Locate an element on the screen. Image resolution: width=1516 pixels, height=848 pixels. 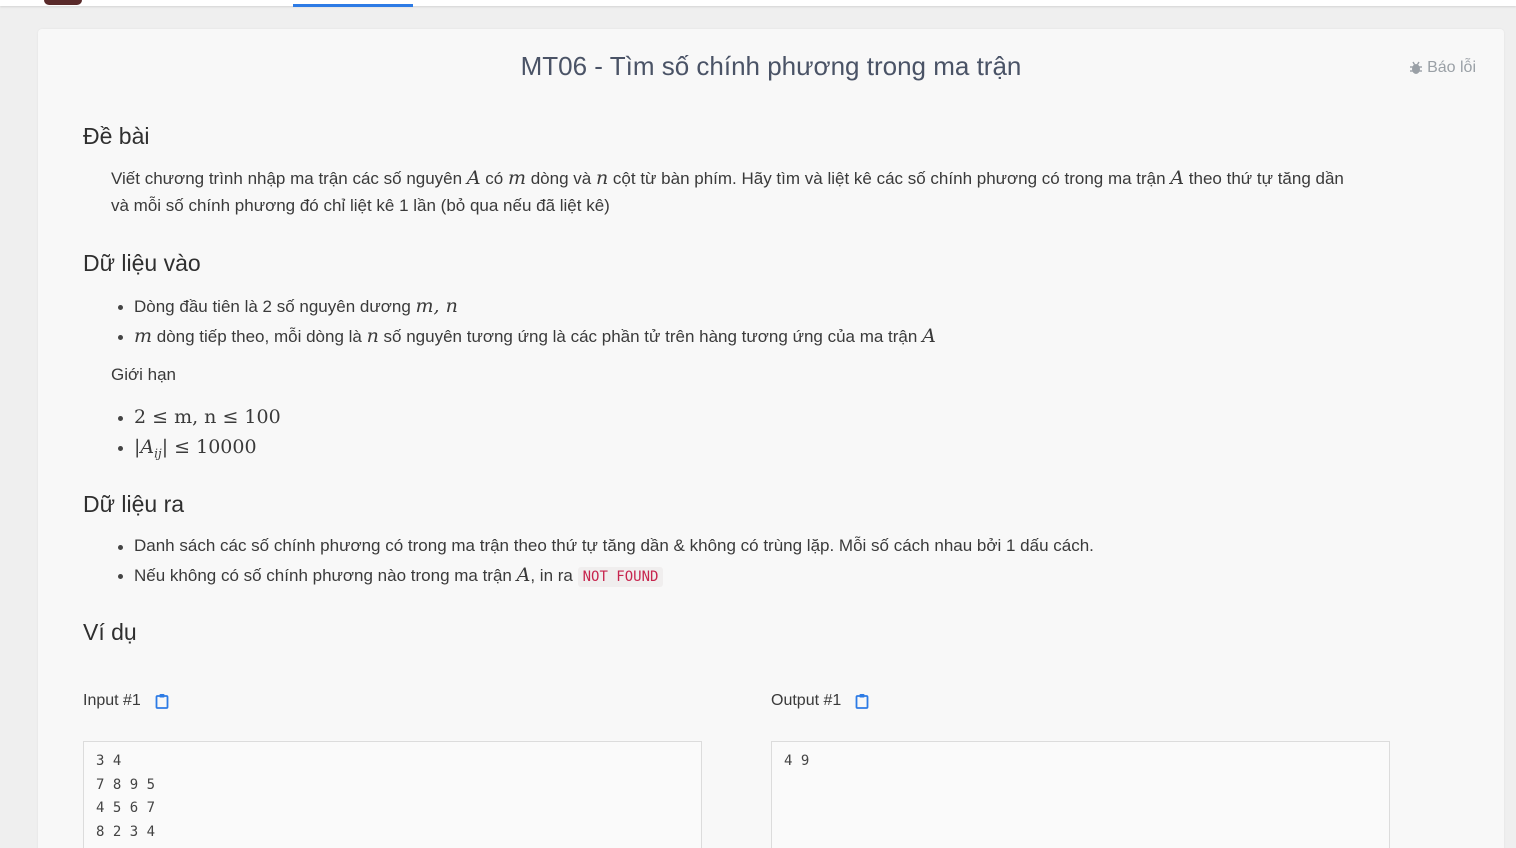
list-item-text: Dòng đầu tiên là 2 số nguyên dương is located at coordinates (275, 306).